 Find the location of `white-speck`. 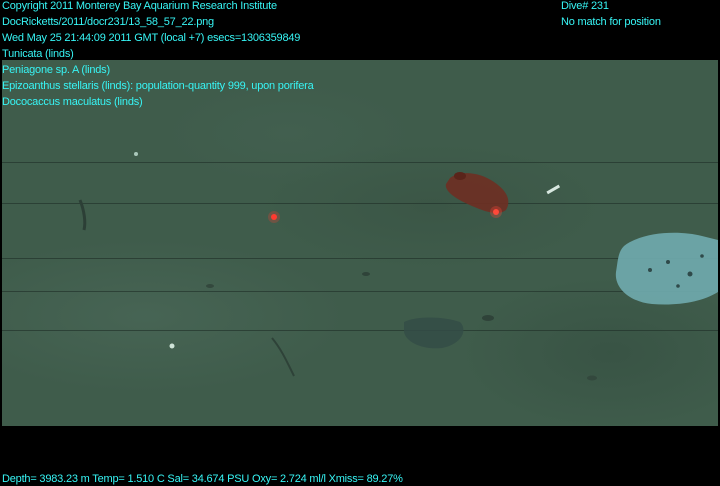

white-speck is located at coordinates (172, 346).